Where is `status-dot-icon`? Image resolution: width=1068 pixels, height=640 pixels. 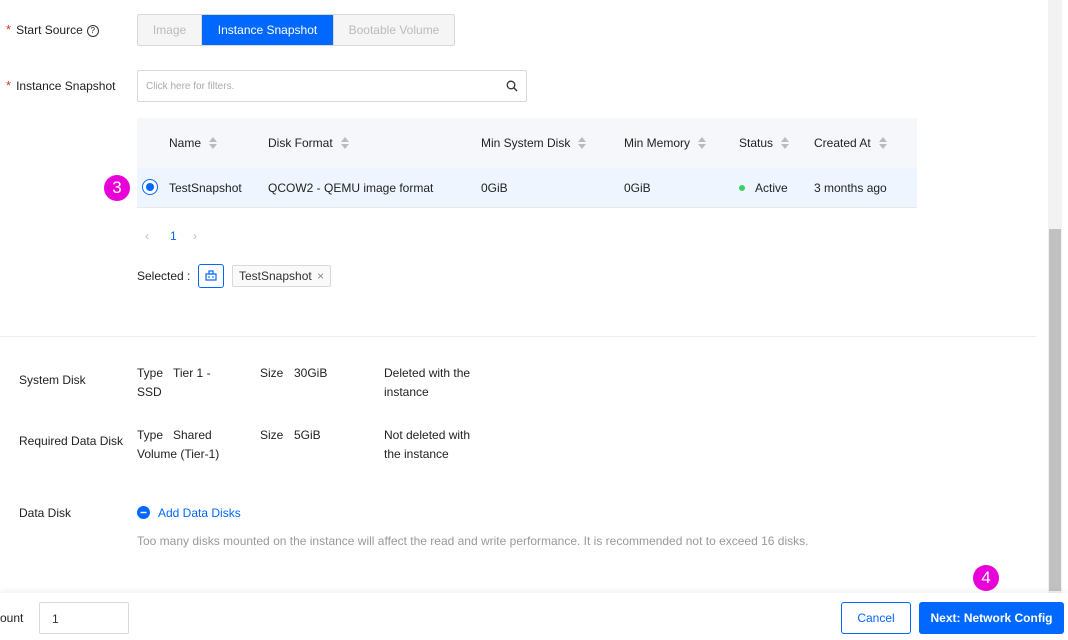
status-dot-icon is located at coordinates (742, 188).